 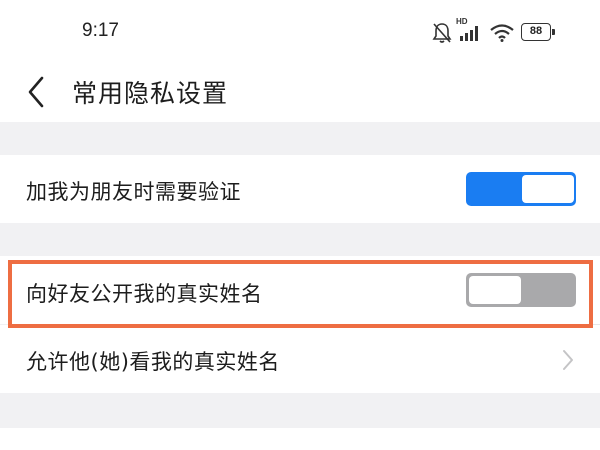 What do you see at coordinates (568, 360) in the screenshot?
I see `chevron-right-icon` at bounding box center [568, 360].